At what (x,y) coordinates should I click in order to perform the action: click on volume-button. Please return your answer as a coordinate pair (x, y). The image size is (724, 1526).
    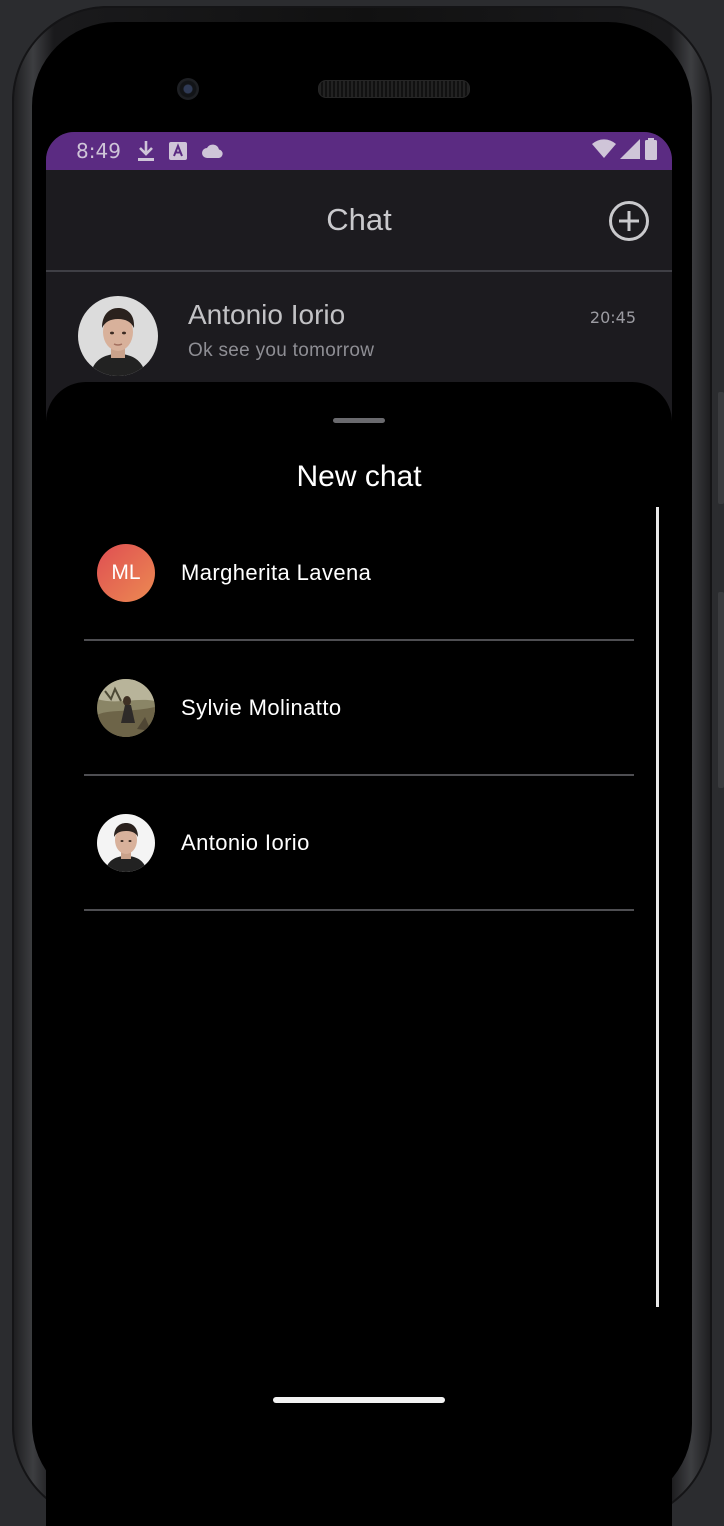
    Looking at the image, I should click on (721, 448).